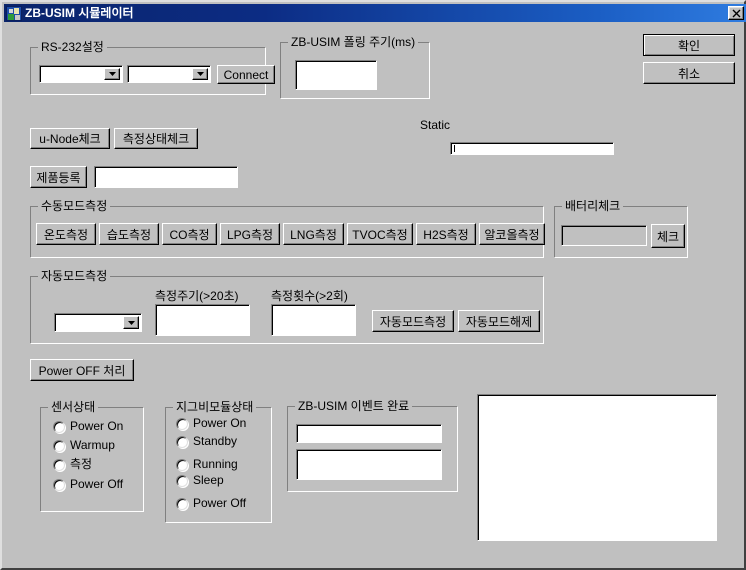  What do you see at coordinates (446, 234) in the screenshot?
I see `measure-h2s-button: H2S측정` at bounding box center [446, 234].